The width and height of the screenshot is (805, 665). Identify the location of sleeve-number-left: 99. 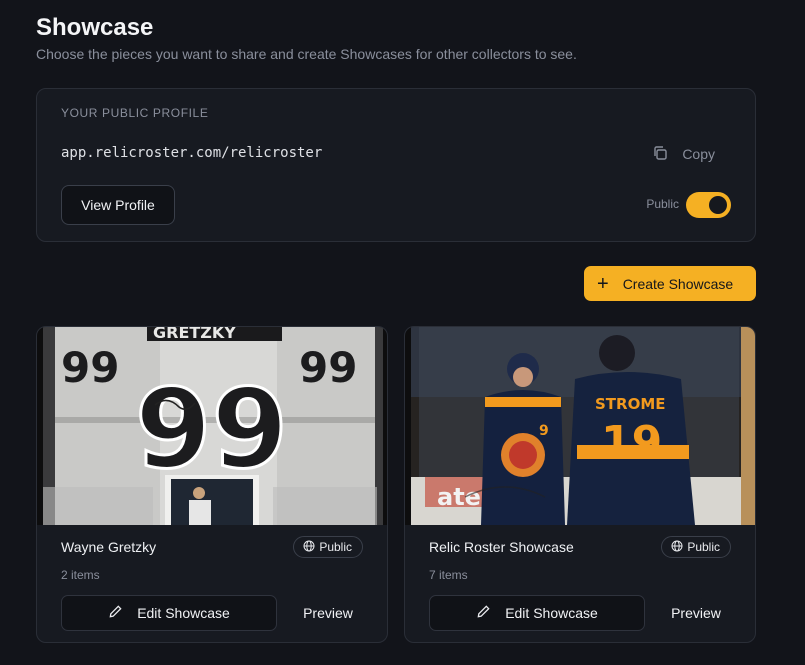
(90, 367).